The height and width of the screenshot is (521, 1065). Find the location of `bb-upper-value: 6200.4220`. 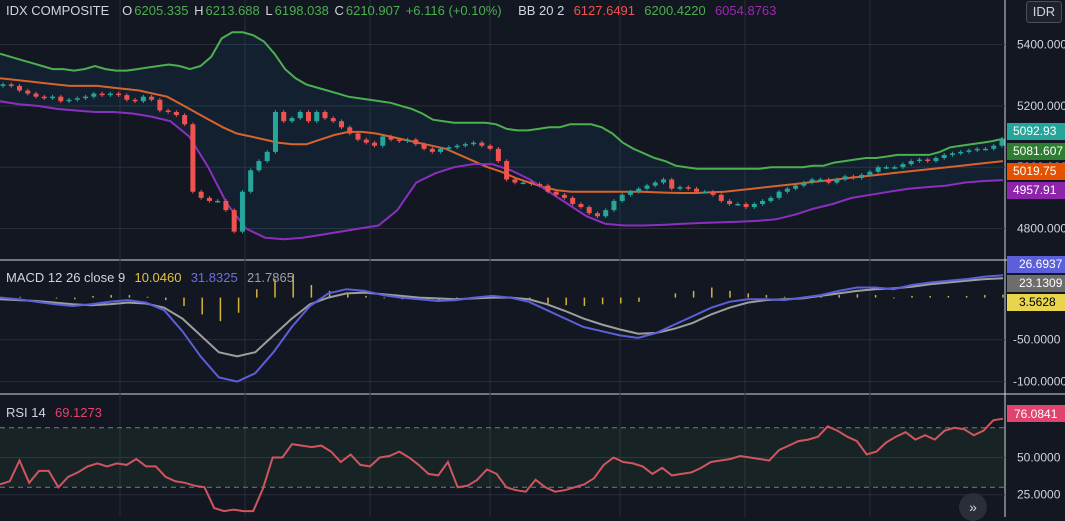

bb-upper-value: 6200.4220 is located at coordinates (675, 10).